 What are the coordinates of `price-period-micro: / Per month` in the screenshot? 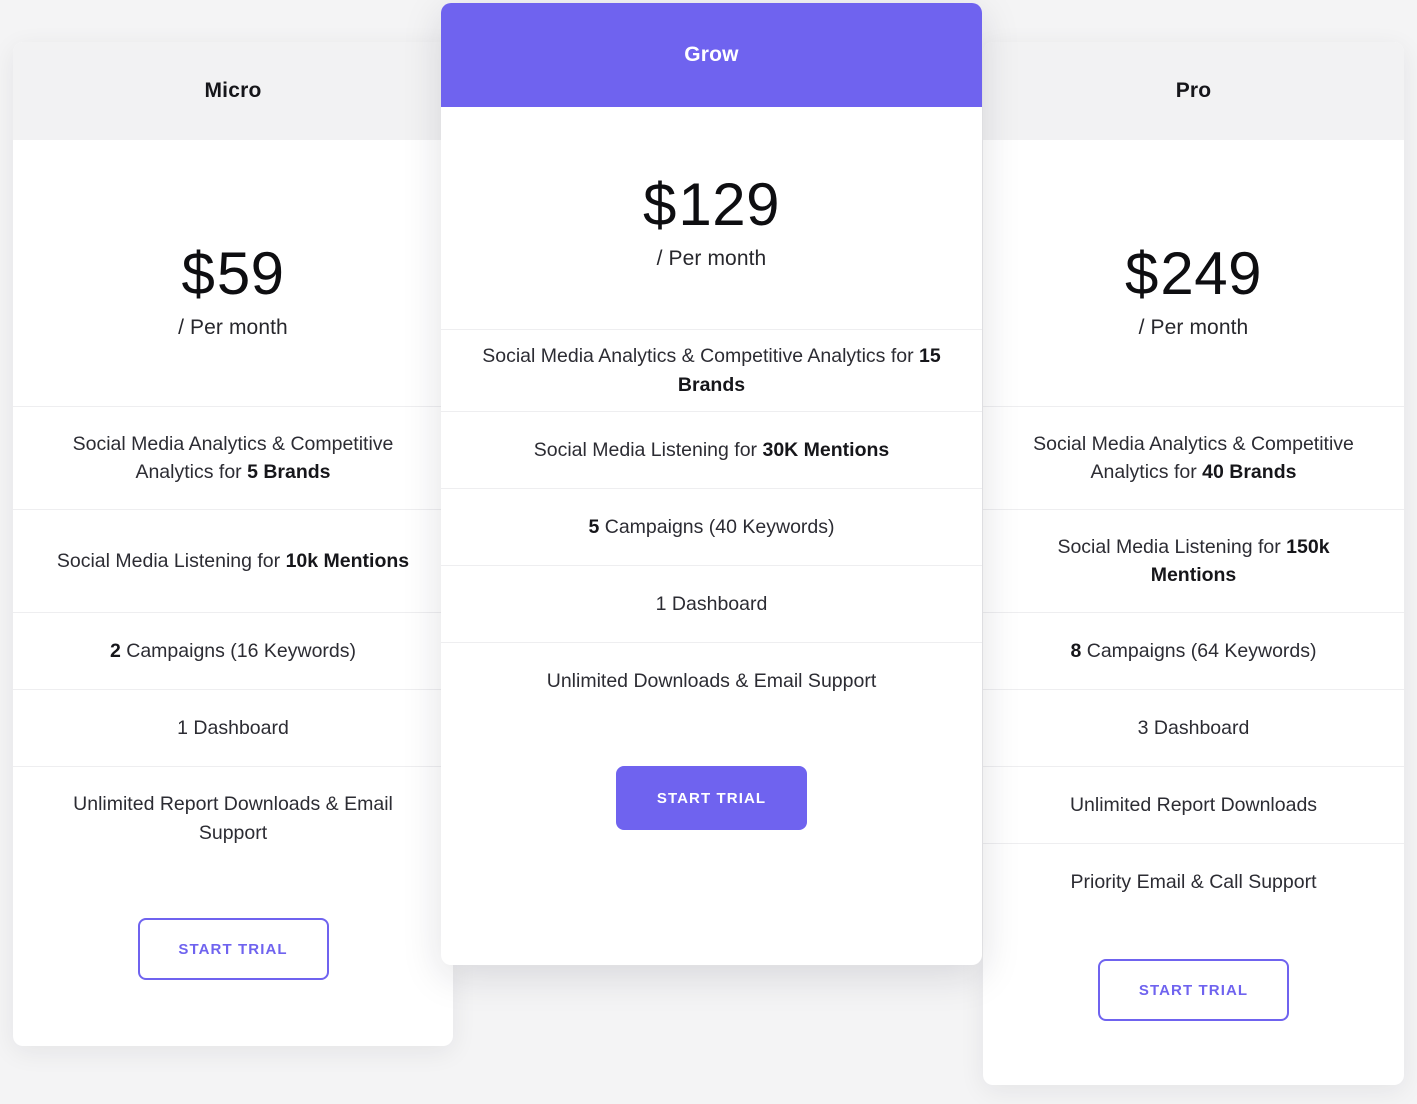 It's located at (233, 327).